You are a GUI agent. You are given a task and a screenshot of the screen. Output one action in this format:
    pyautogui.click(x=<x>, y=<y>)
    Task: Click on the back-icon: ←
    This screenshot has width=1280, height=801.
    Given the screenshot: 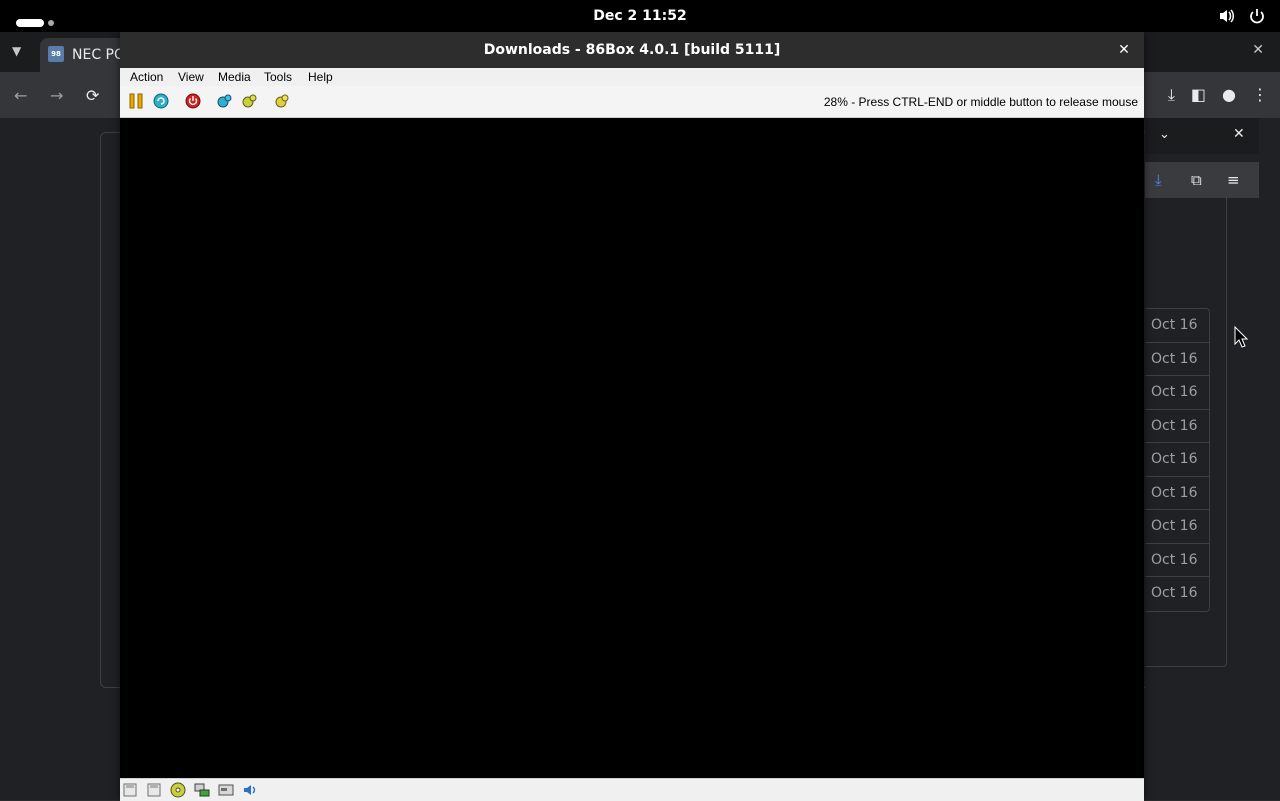 What is the action you would take?
    pyautogui.click(x=20, y=95)
    